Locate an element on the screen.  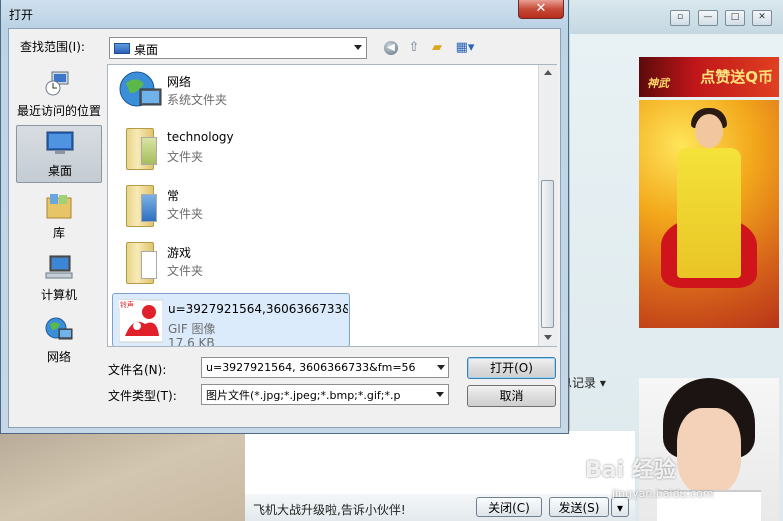
scroll-down-icon is located at coordinates (548, 337).